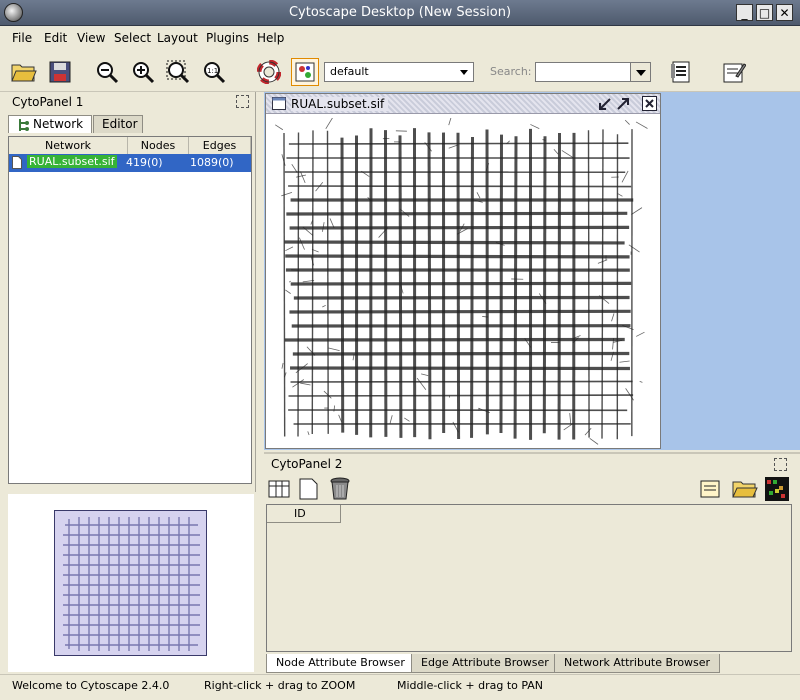 This screenshot has height=700, width=800. I want to click on tab-network-label: Network, so click(58, 124).